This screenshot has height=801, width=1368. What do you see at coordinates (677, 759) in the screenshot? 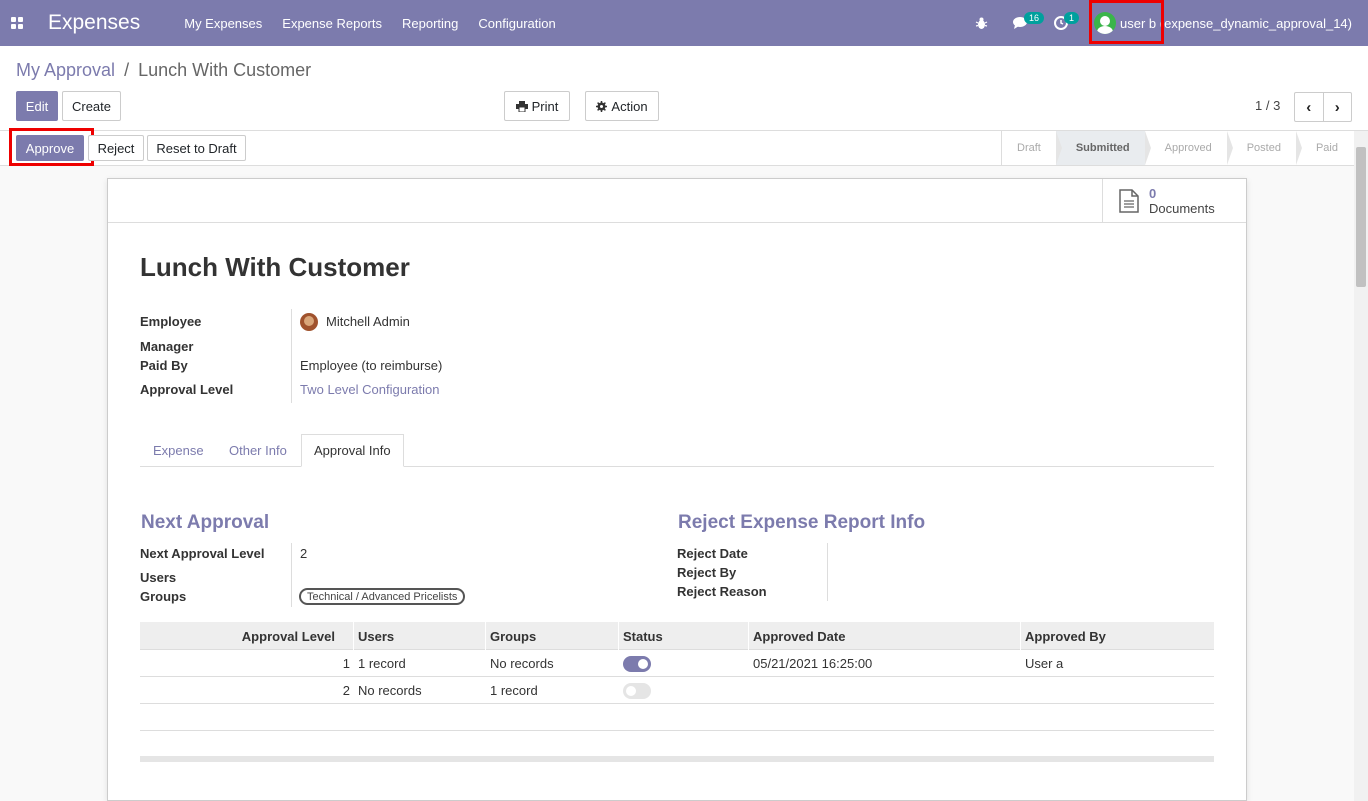
I see `table-footer` at bounding box center [677, 759].